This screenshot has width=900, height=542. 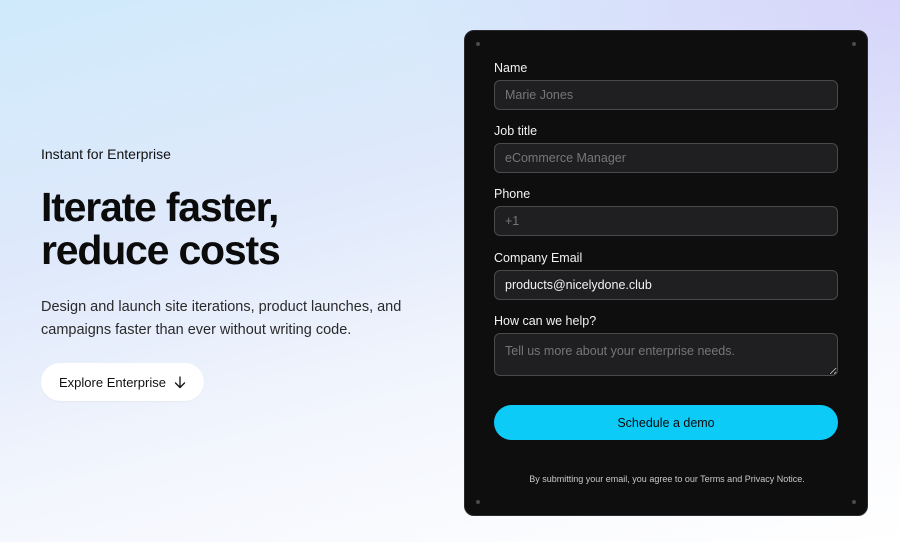 What do you see at coordinates (666, 95) in the screenshot?
I see `name-input` at bounding box center [666, 95].